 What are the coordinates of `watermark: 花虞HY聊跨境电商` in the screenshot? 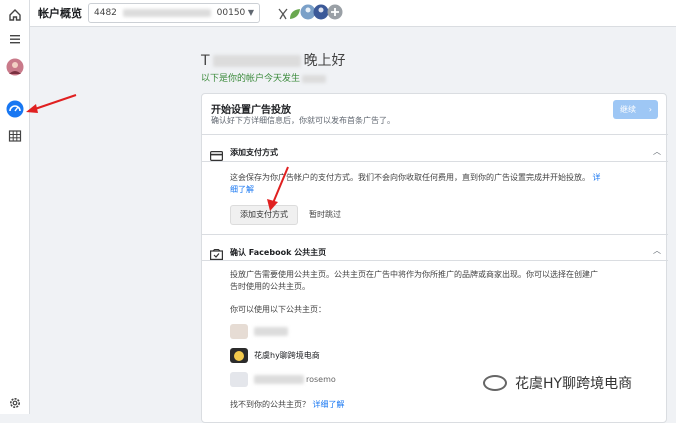 It's located at (557, 383).